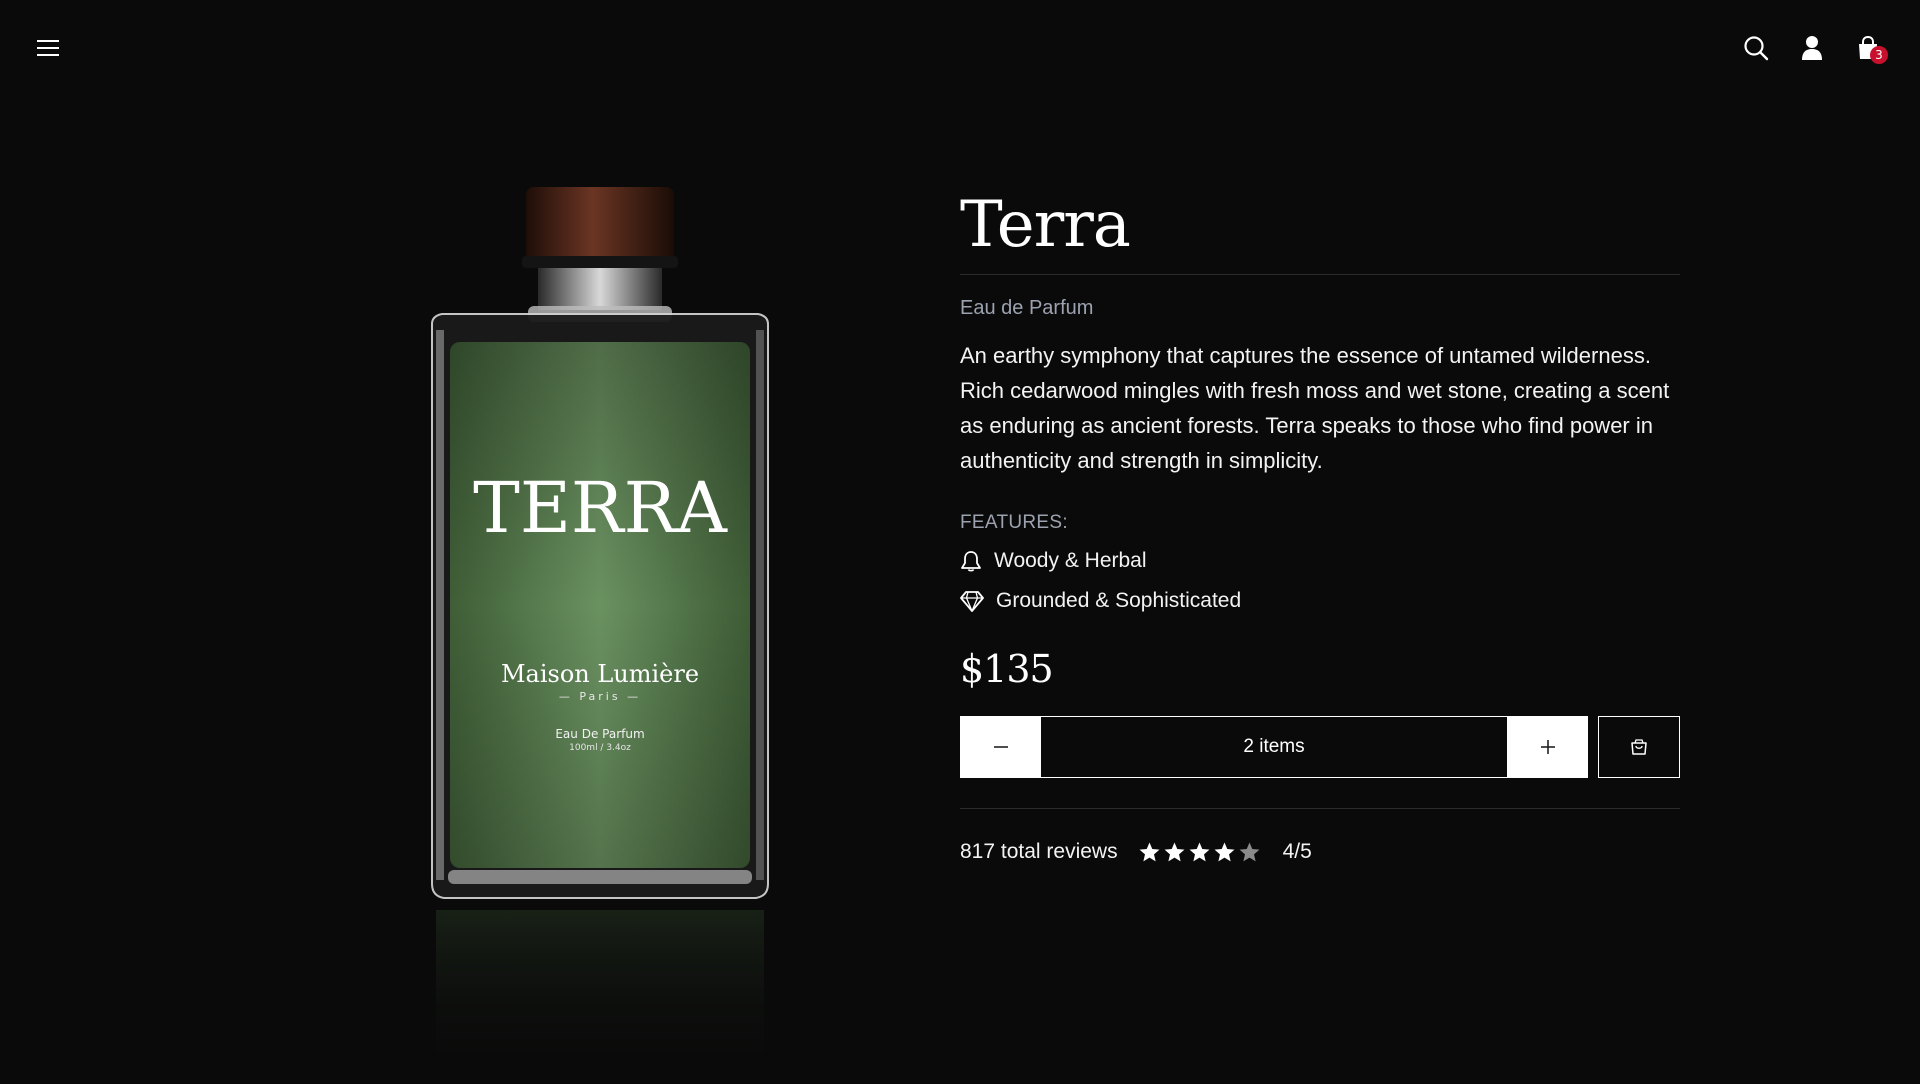  I want to click on bottle-type-text: Eau De Parfum, so click(599, 734).